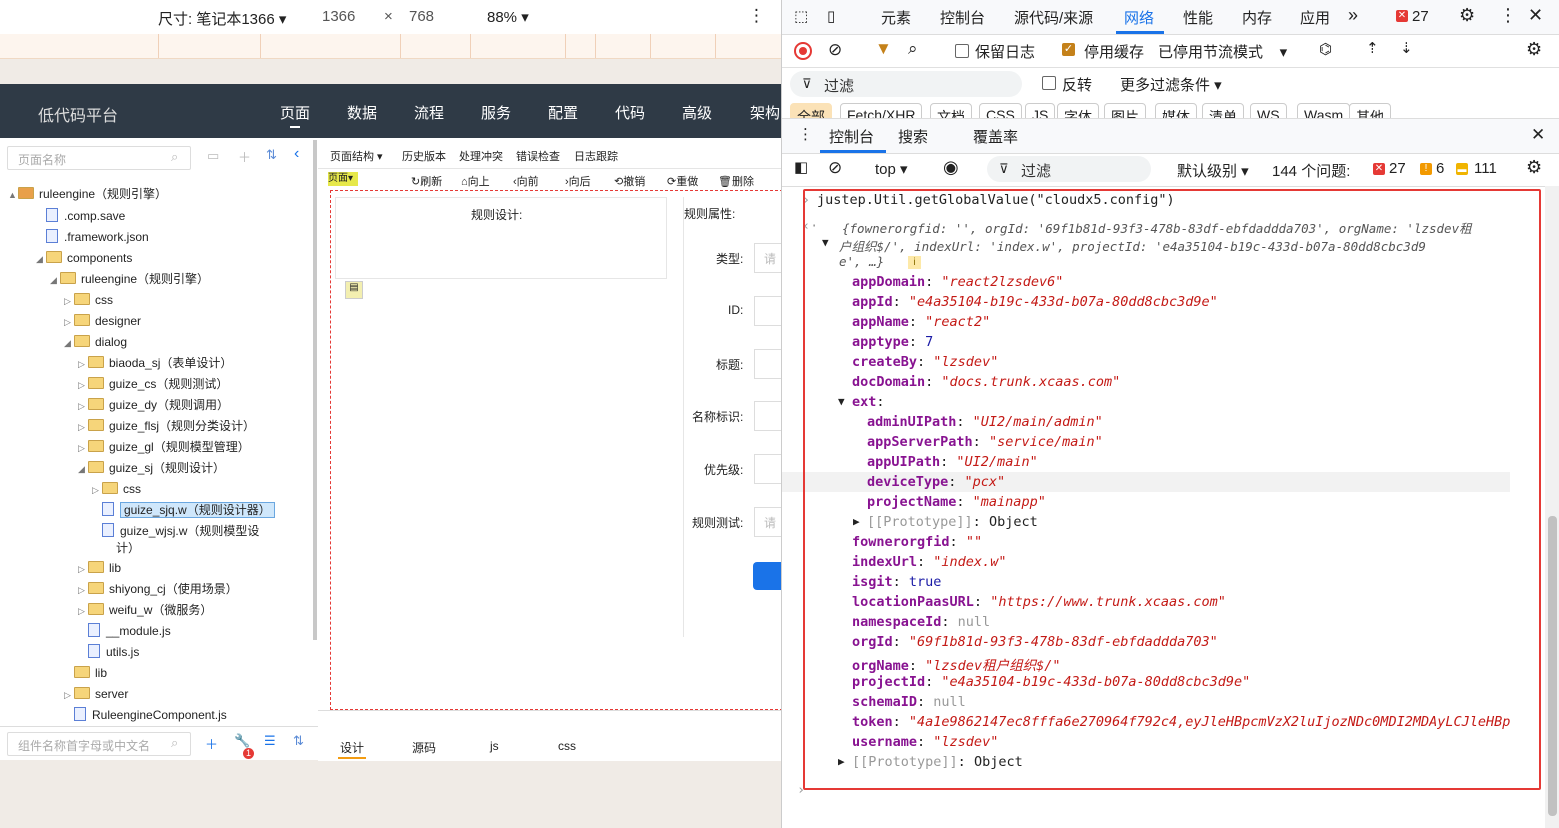 The image size is (1559, 828). Describe the element at coordinates (1068, 49) in the screenshot. I see `disable-cache-checkbox: ✓` at that location.